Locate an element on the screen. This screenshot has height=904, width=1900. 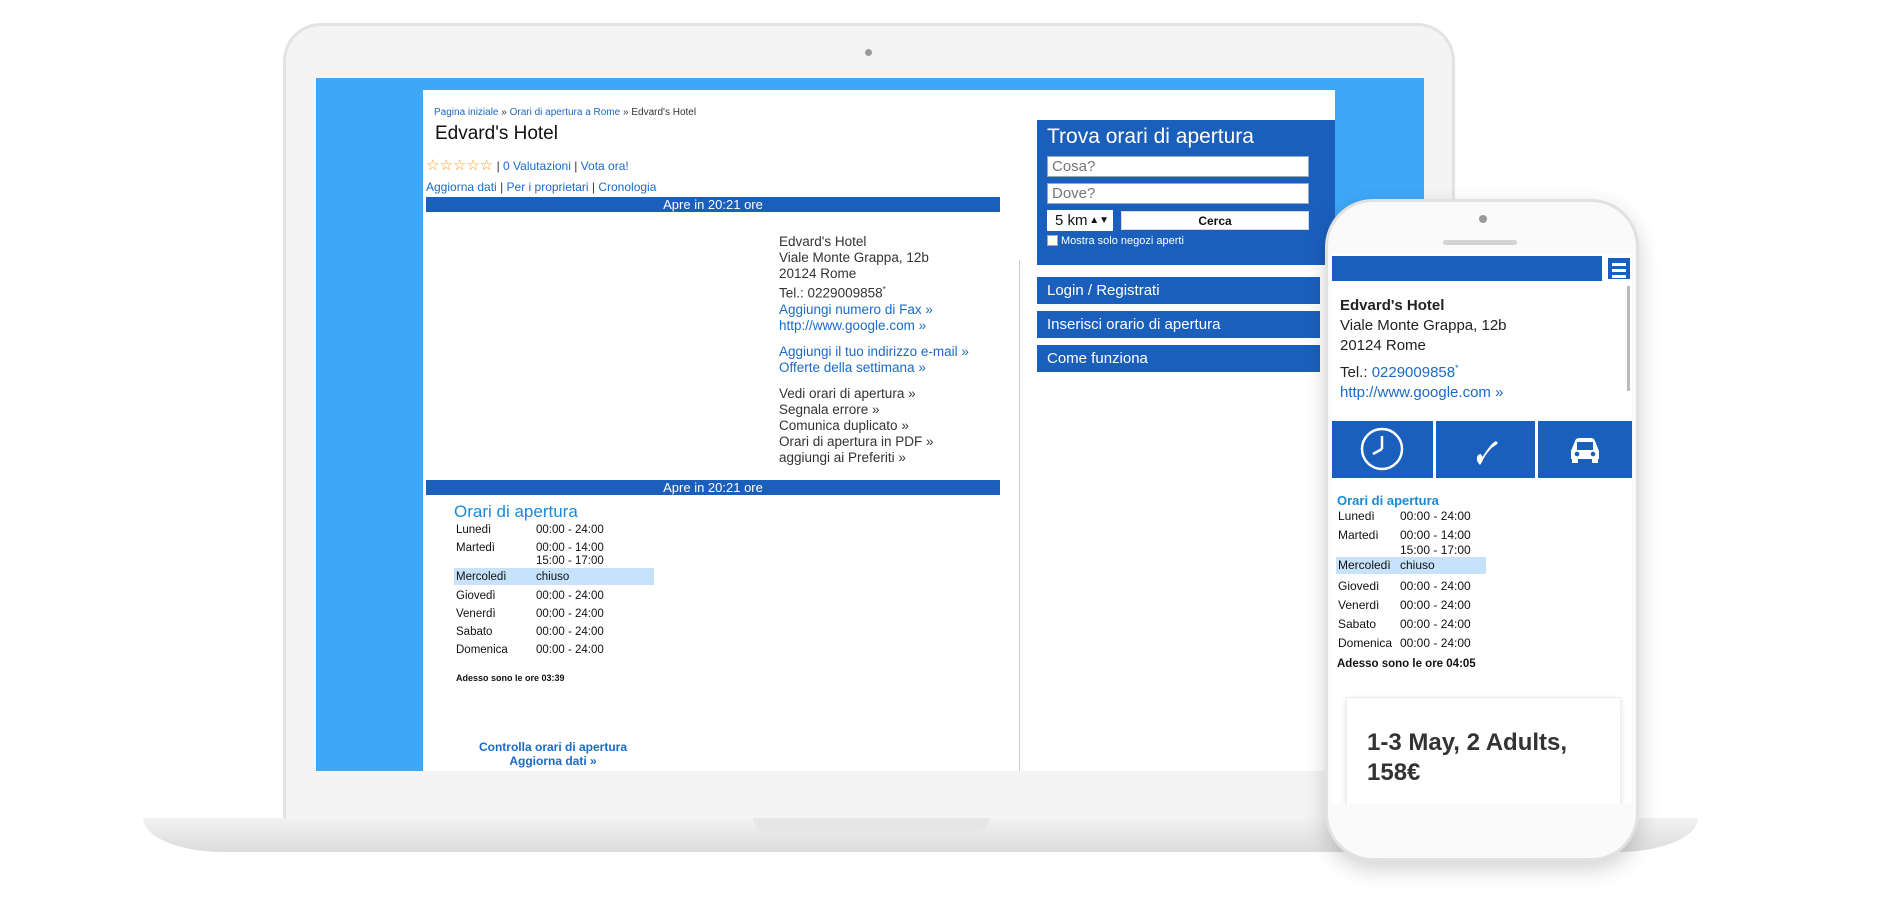
current-time: Adesso sono le ore 03:39 is located at coordinates (510, 678).